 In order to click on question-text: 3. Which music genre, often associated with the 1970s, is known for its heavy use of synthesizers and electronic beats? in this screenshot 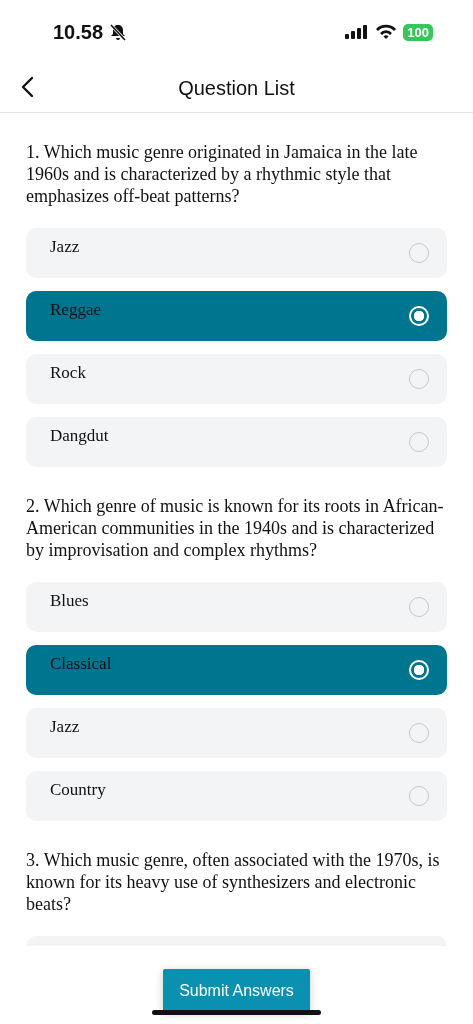, I will do `click(233, 882)`.